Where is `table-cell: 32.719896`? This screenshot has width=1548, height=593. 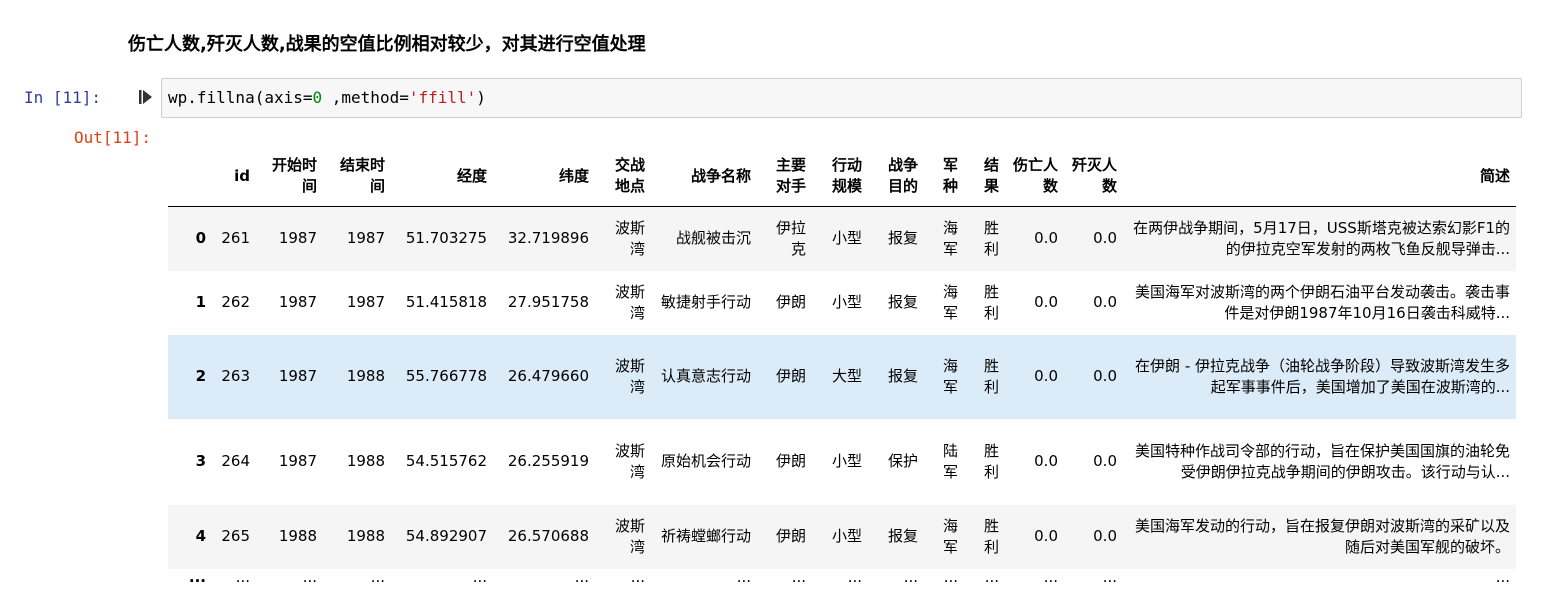
table-cell: 32.719896 is located at coordinates (548, 238).